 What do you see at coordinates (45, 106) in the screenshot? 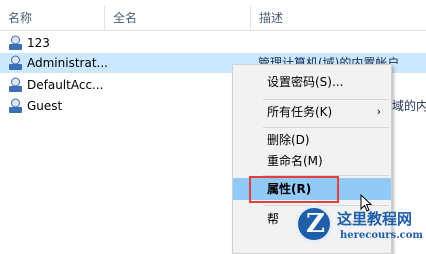
I see `user-name: Guest` at bounding box center [45, 106].